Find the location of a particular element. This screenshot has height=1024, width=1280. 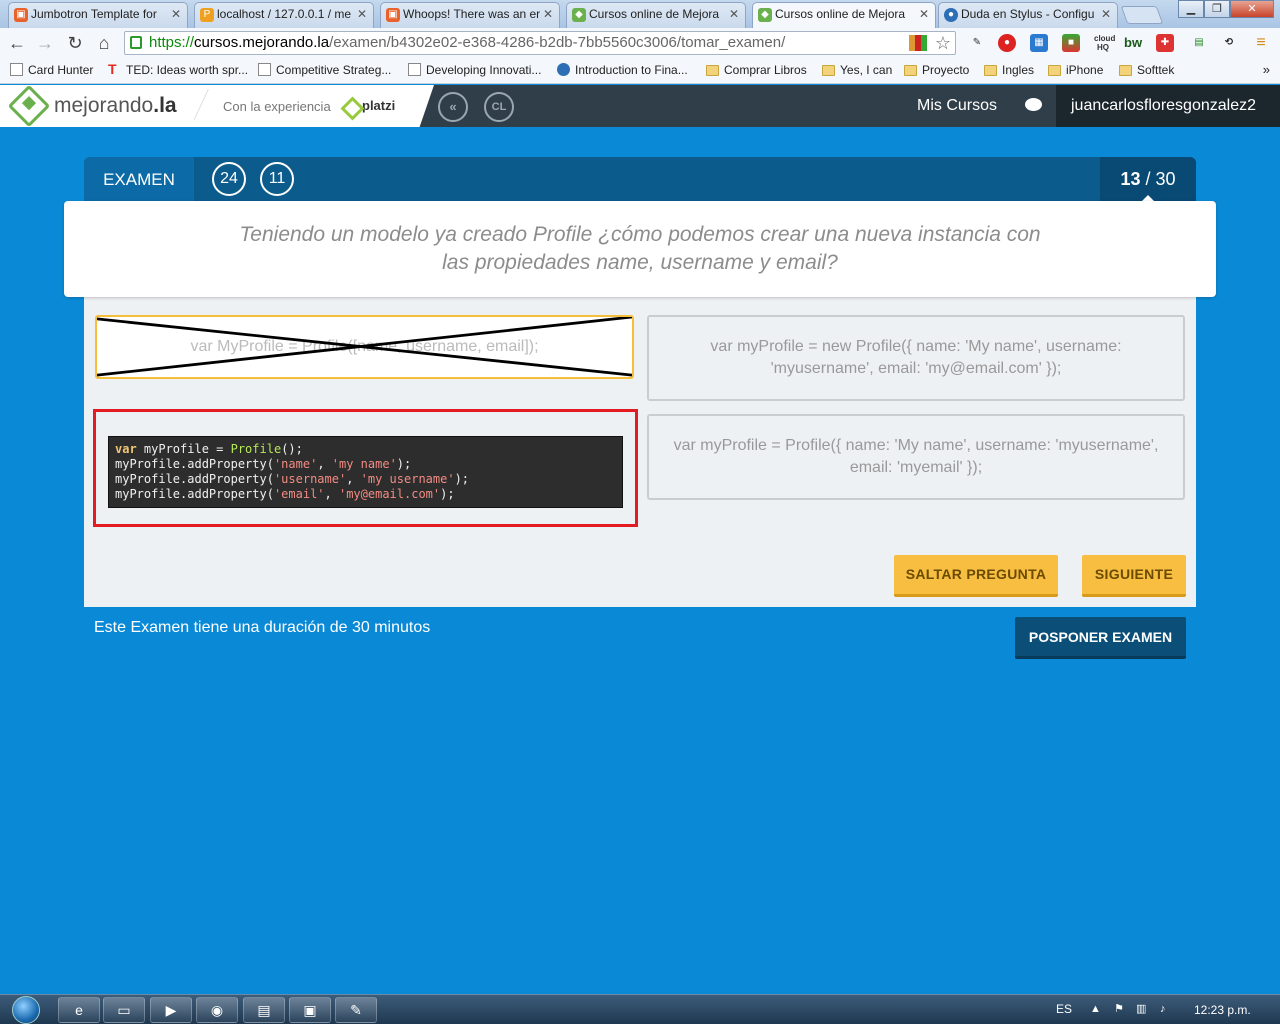

cl-circle-icon: CL is located at coordinates (499, 107).